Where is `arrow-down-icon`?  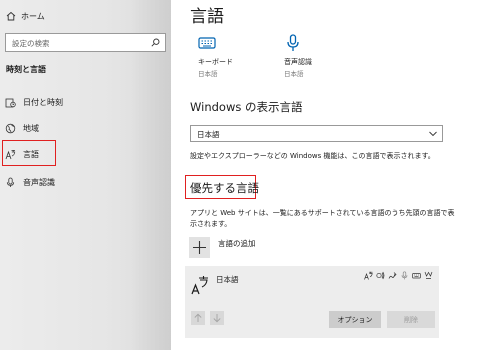
arrow-down-icon is located at coordinates (217, 318).